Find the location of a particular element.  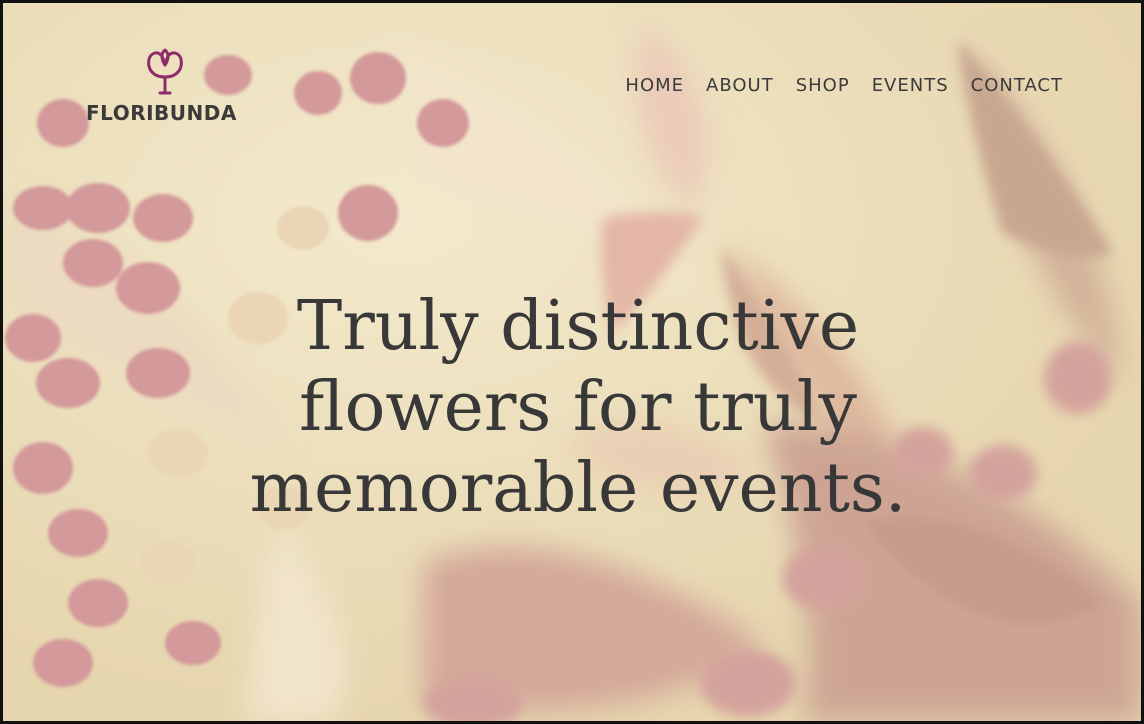

brand-logo-link: FLORIBUNDA is located at coordinates (166, 88).